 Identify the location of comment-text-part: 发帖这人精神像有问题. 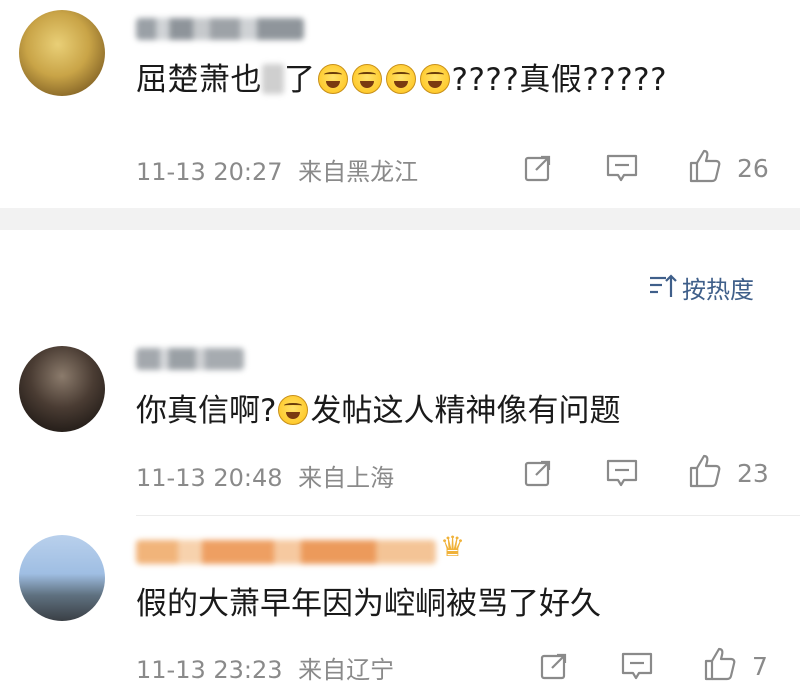
(465, 411).